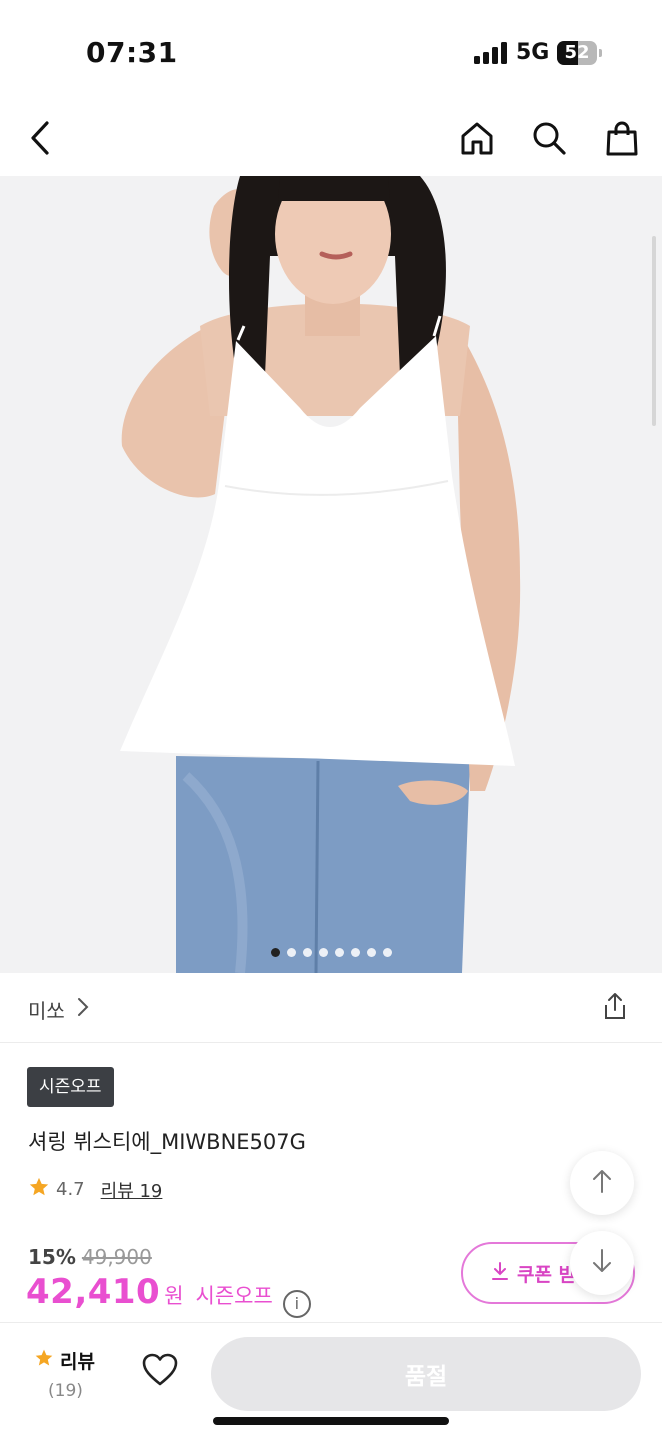  What do you see at coordinates (600, 53) in the screenshot?
I see `battery-cap` at bounding box center [600, 53].